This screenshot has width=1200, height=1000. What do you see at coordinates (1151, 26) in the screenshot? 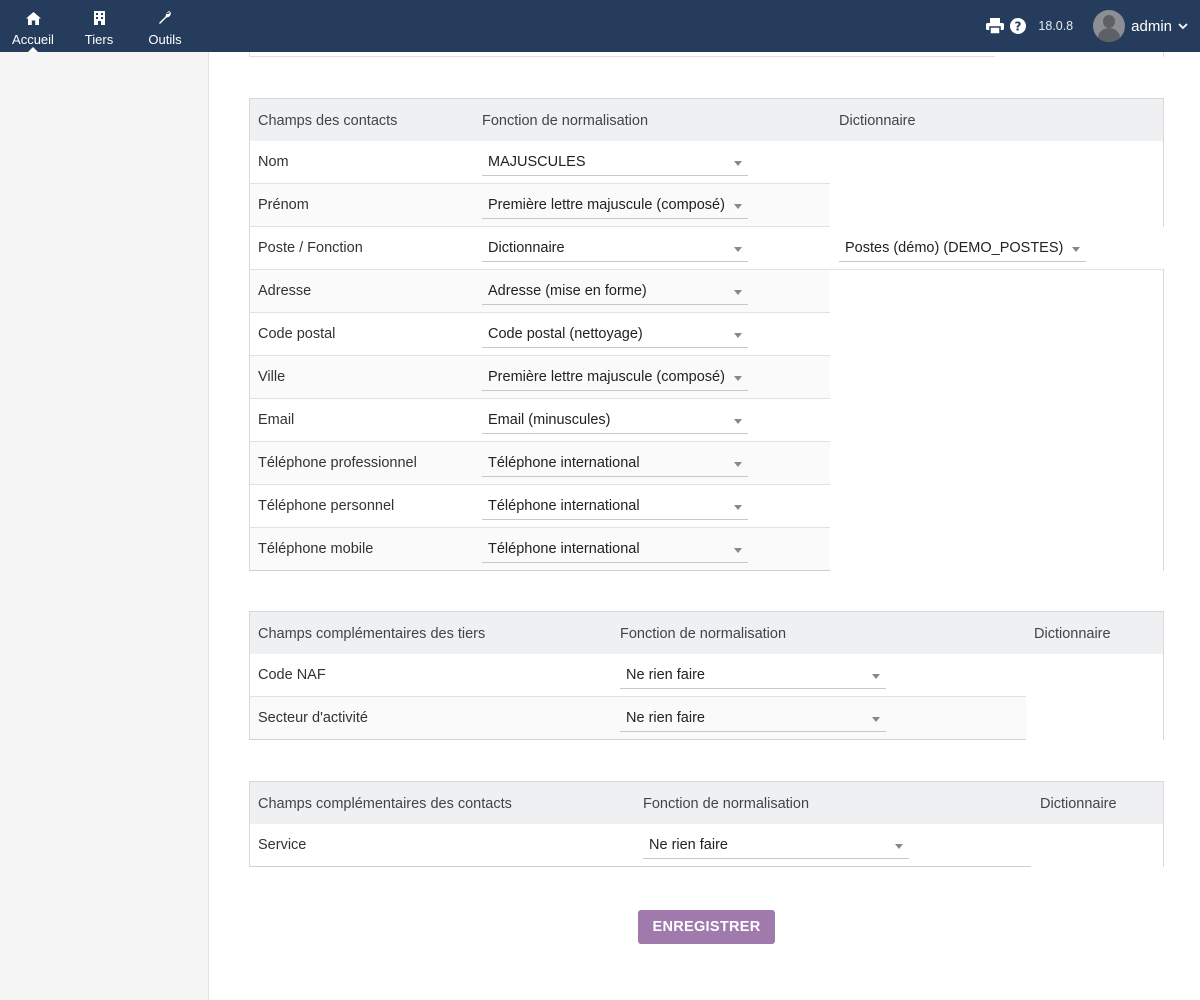
I see `username: admin` at bounding box center [1151, 26].